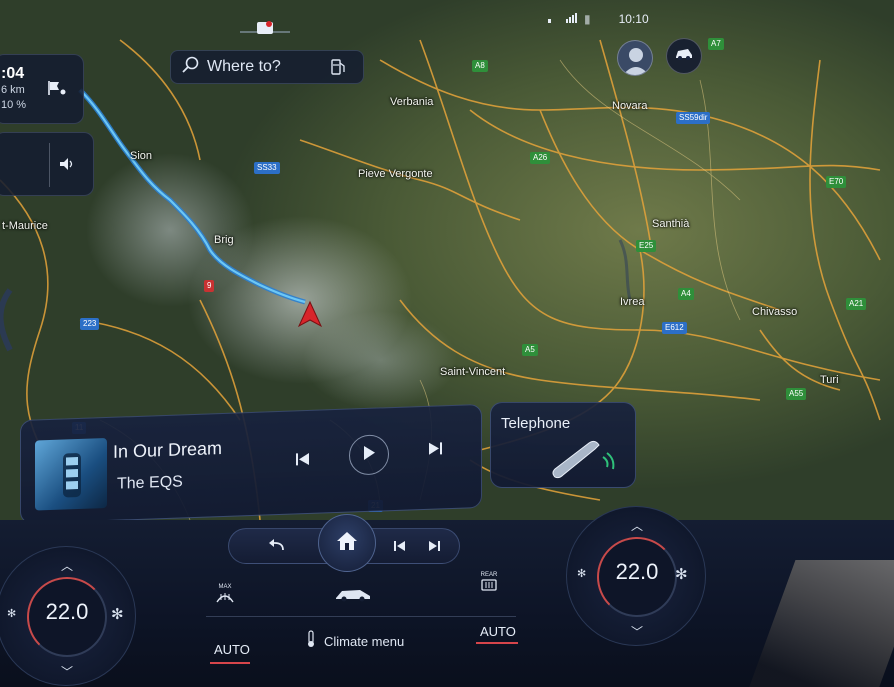 The height and width of the screenshot is (687, 894). Describe the element at coordinates (412, 102) in the screenshot. I see `map-label-verbania: Verbania` at that location.